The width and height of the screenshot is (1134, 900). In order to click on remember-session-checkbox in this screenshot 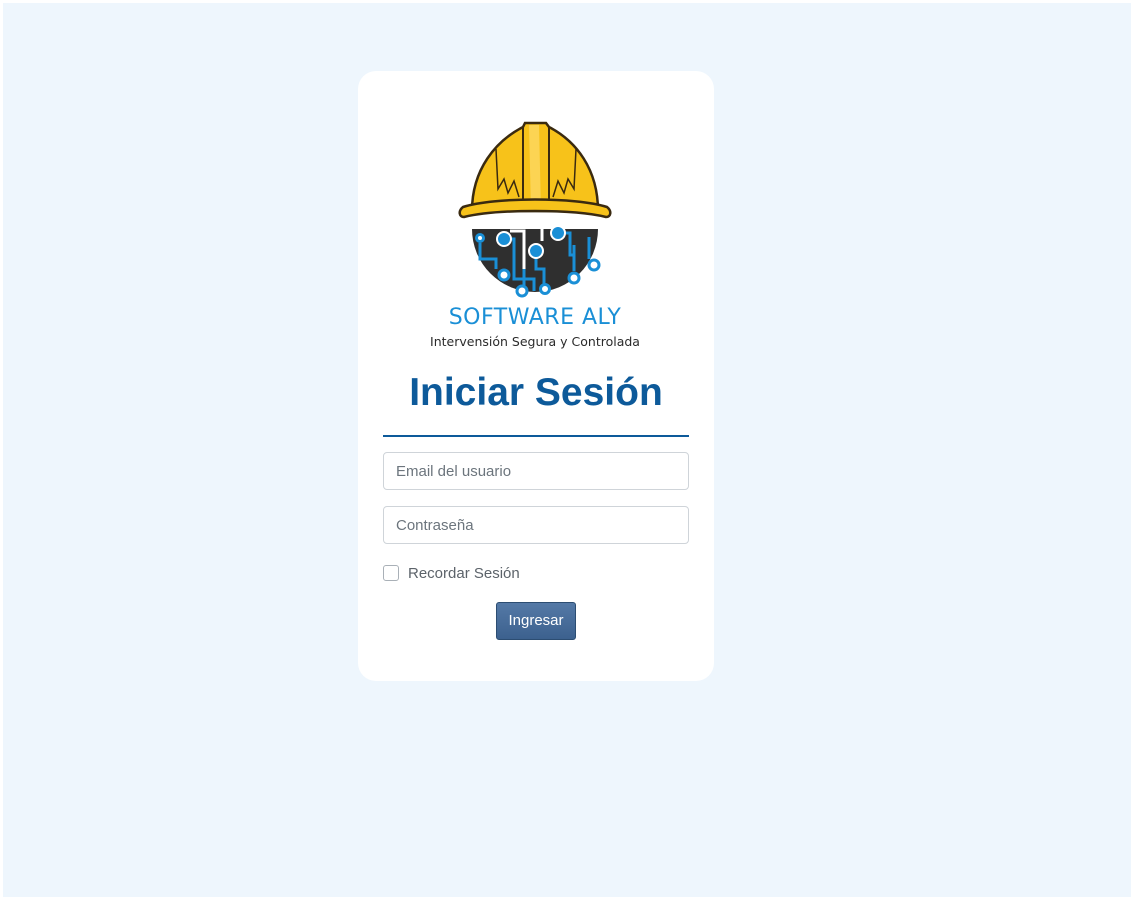, I will do `click(391, 573)`.